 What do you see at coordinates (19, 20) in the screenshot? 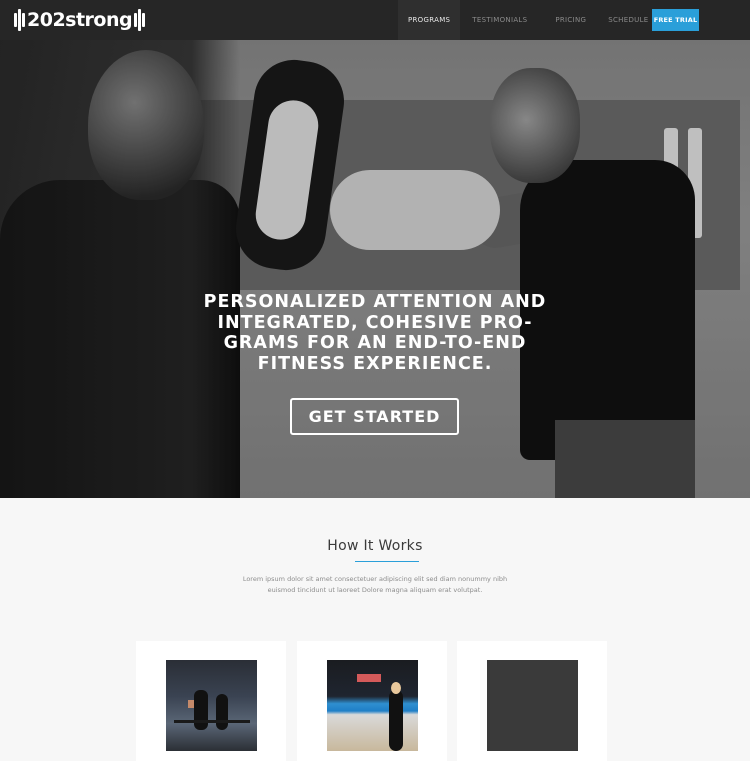
I see `dumbbell-left-icon` at bounding box center [19, 20].